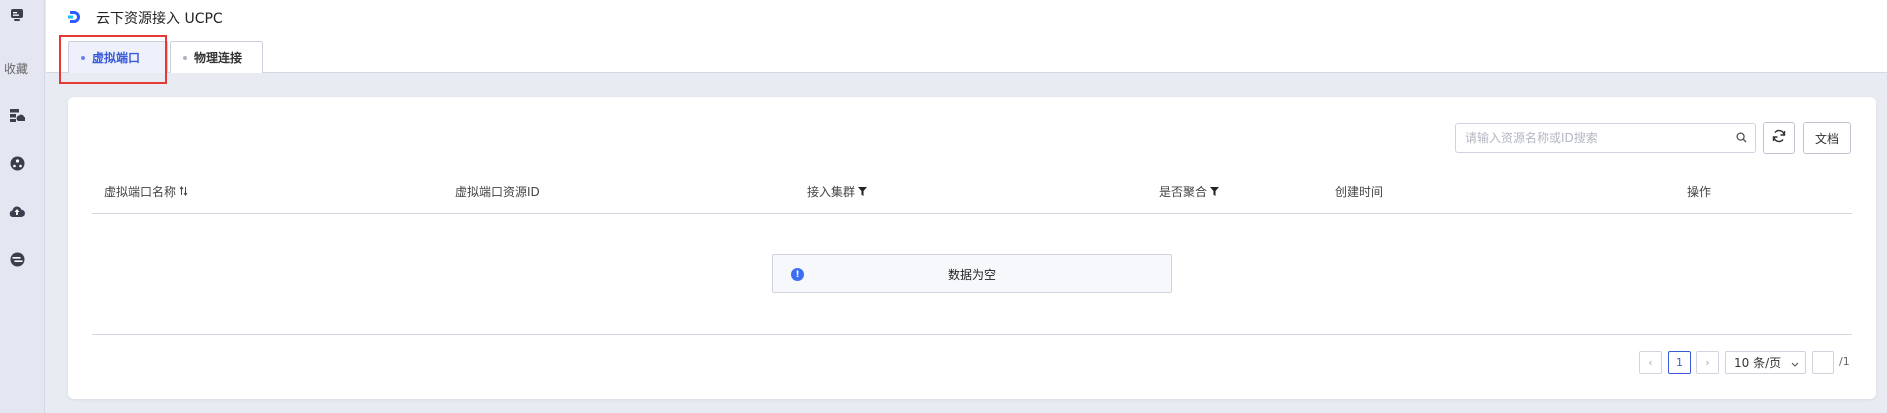 The height and width of the screenshot is (413, 1887). I want to click on highlight-box, so click(113, 59).